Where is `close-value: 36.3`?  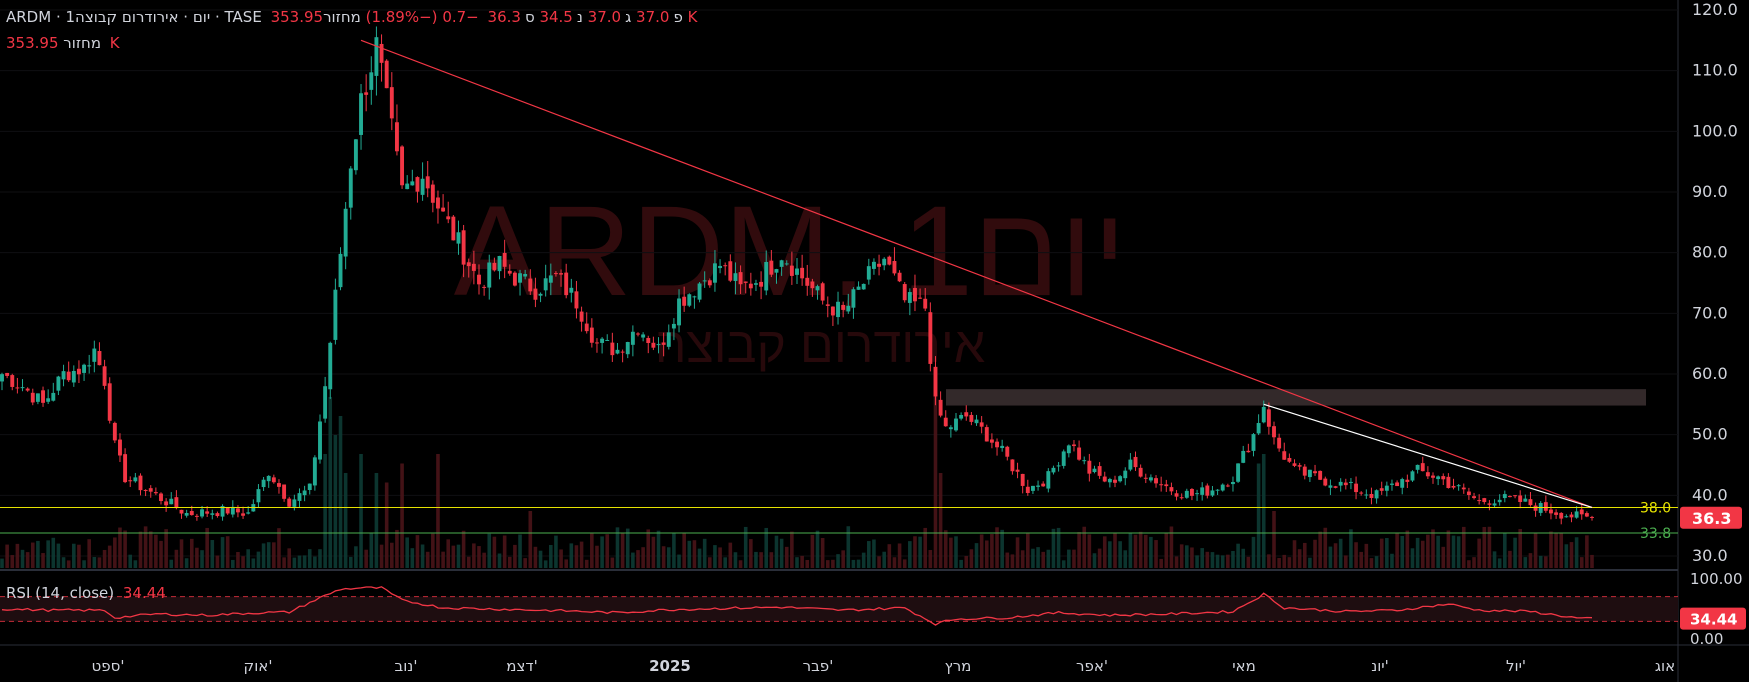 close-value: 36.3 is located at coordinates (504, 17).